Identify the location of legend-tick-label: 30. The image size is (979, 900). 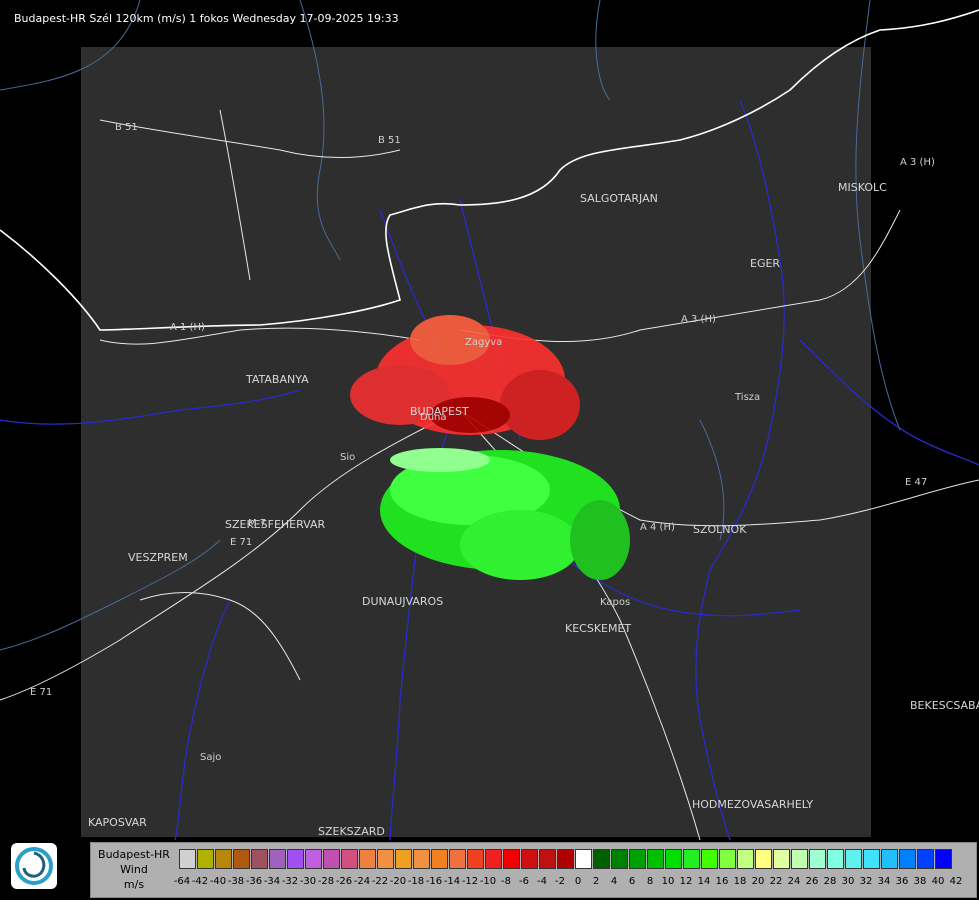
(848, 881).